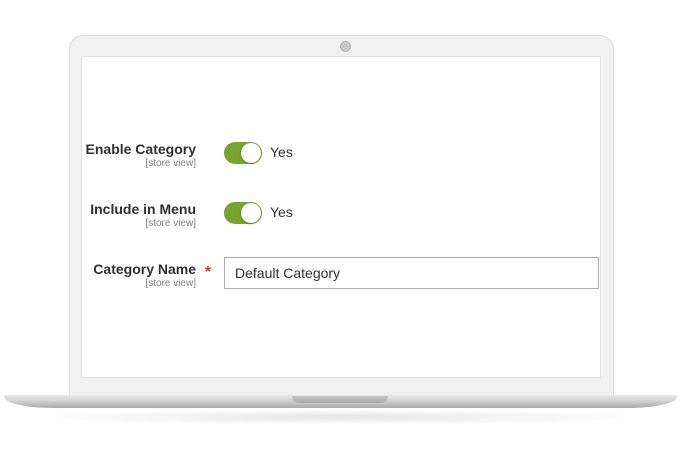 The height and width of the screenshot is (450, 680). Describe the element at coordinates (281, 152) in the screenshot. I see `enable-category-toggle-text: Yes` at that location.